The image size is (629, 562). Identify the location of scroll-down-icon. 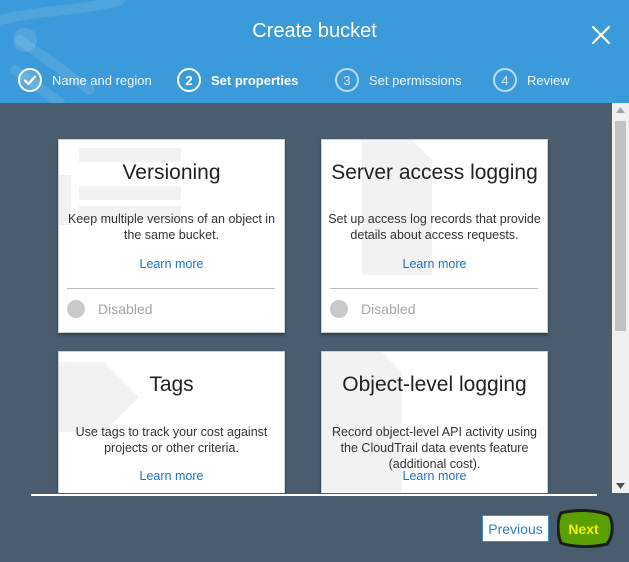
(620, 486).